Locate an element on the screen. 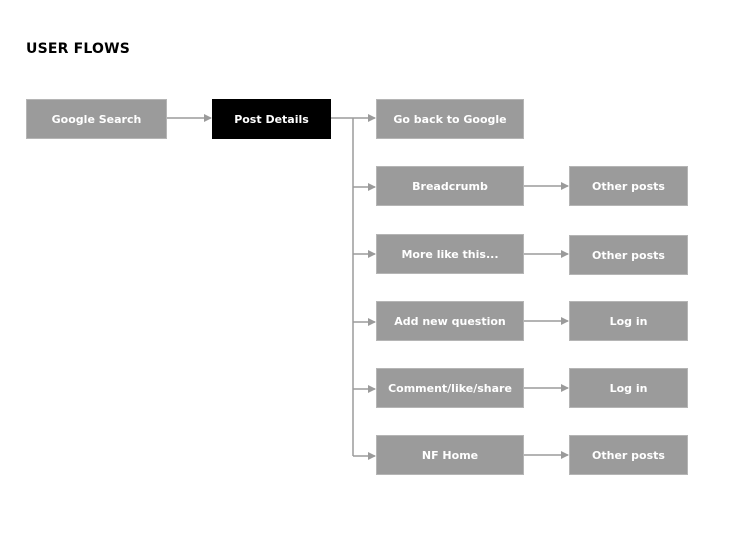  node-comment-like-share-target: Log in is located at coordinates (628, 388).